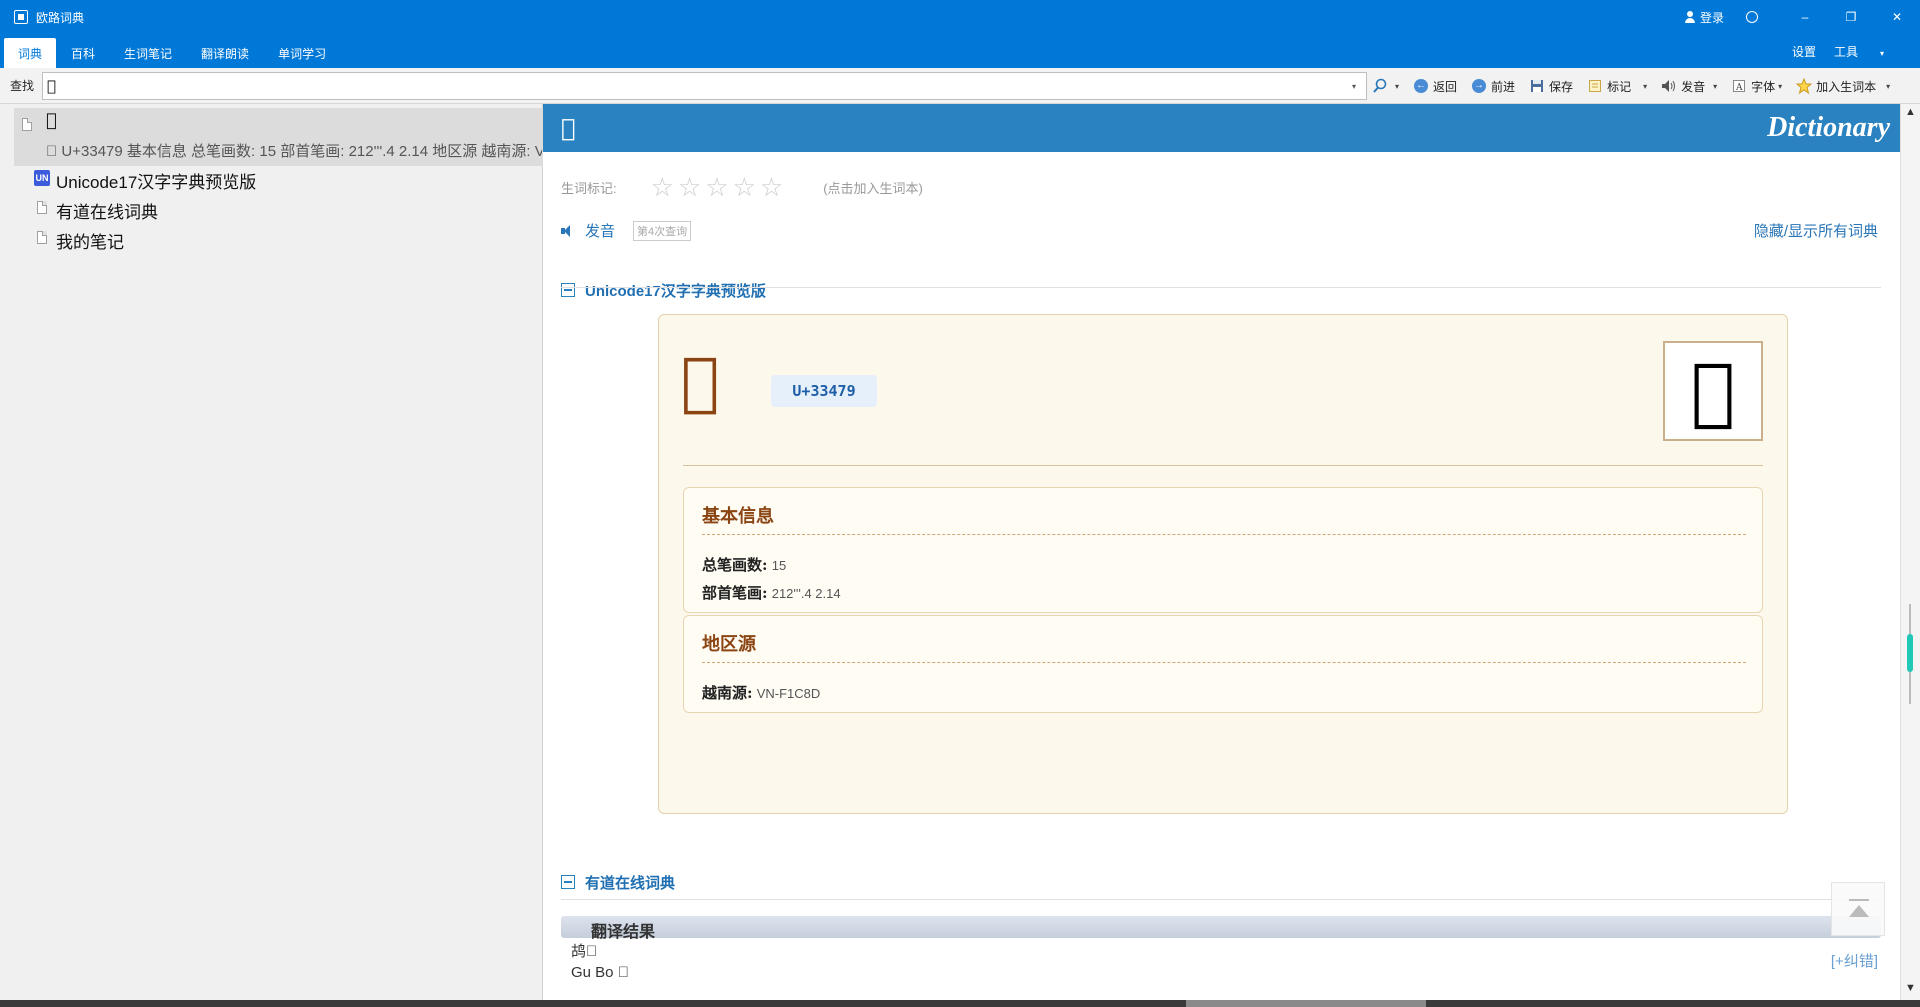 Image resolution: width=1920 pixels, height=1007 pixels. I want to click on radical-strokes-row: 部首笔画: 212'''.4 2.14, so click(771, 592).